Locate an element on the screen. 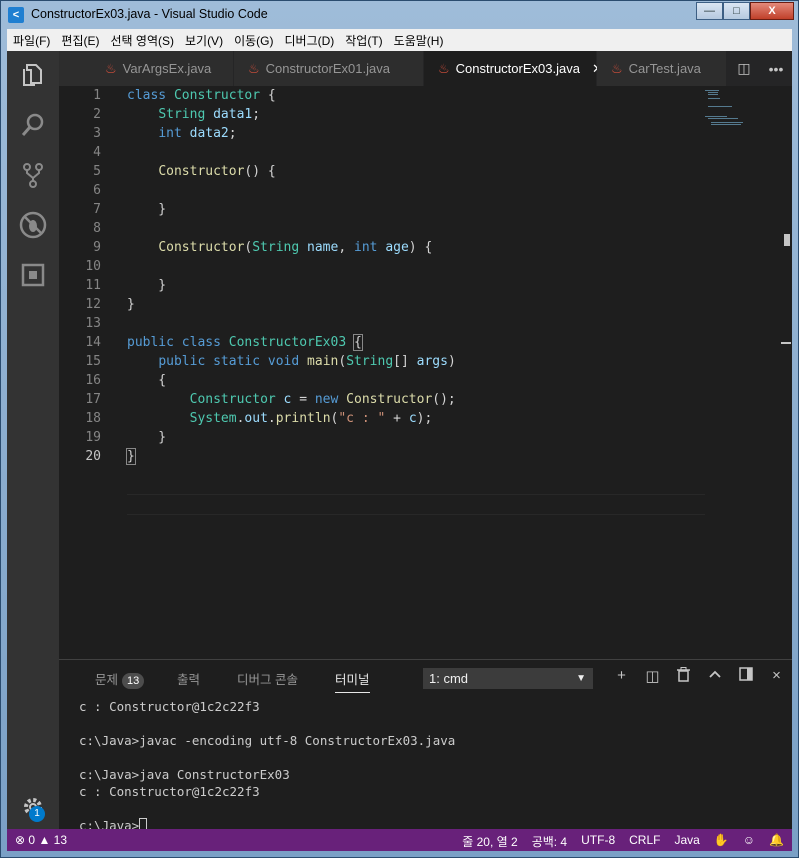  menu-file: 파일(F) is located at coordinates (31, 40).